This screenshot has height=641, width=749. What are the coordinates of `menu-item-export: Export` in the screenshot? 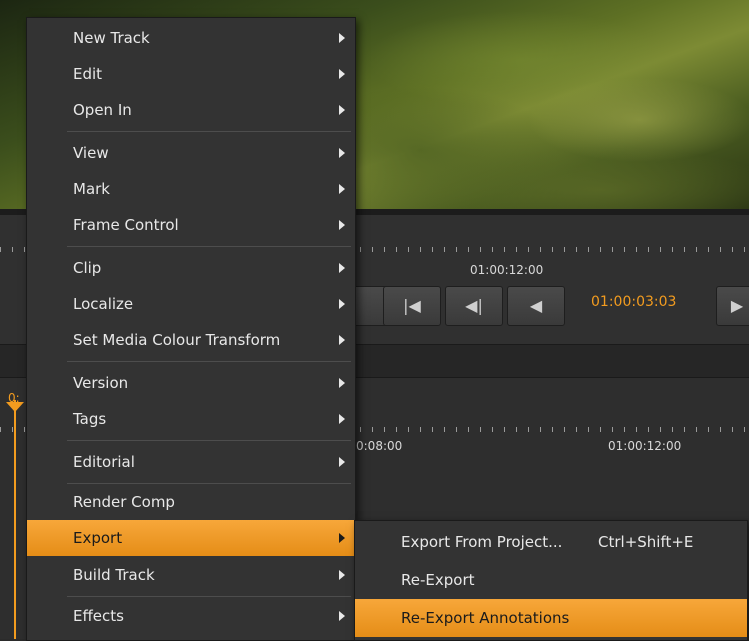 It's located at (191, 538).